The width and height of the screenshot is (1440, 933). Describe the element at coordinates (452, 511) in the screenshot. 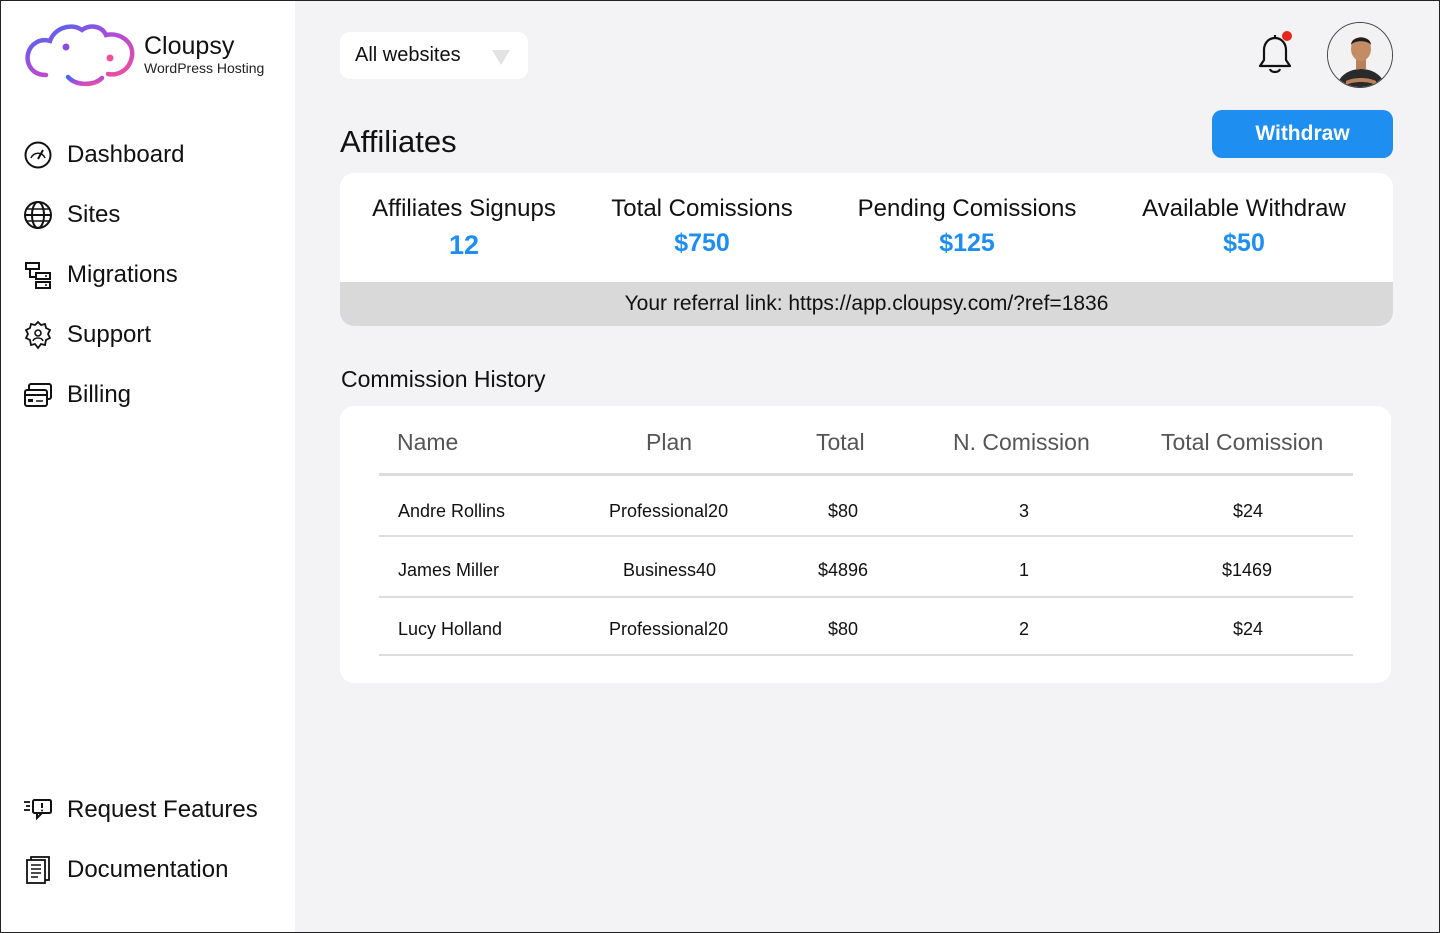

I see `cell-name: Andre Rollins` at that location.